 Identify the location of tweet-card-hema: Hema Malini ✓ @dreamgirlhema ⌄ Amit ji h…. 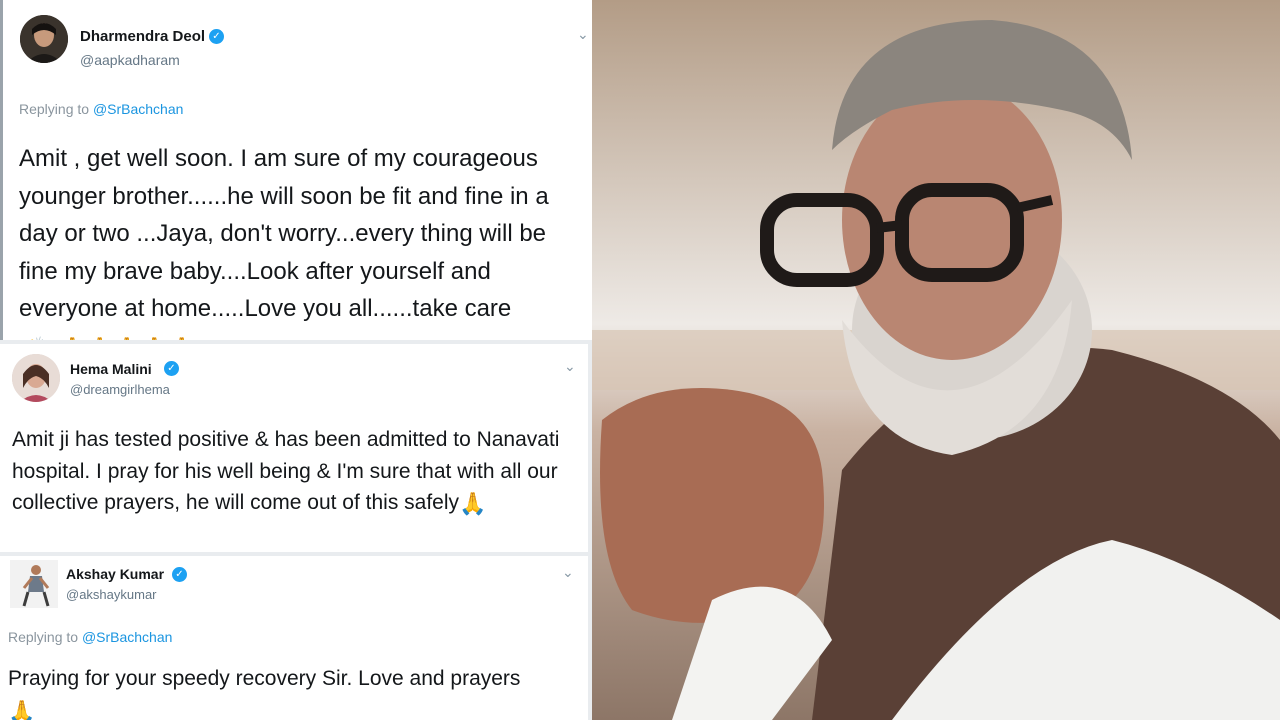
(294, 448).